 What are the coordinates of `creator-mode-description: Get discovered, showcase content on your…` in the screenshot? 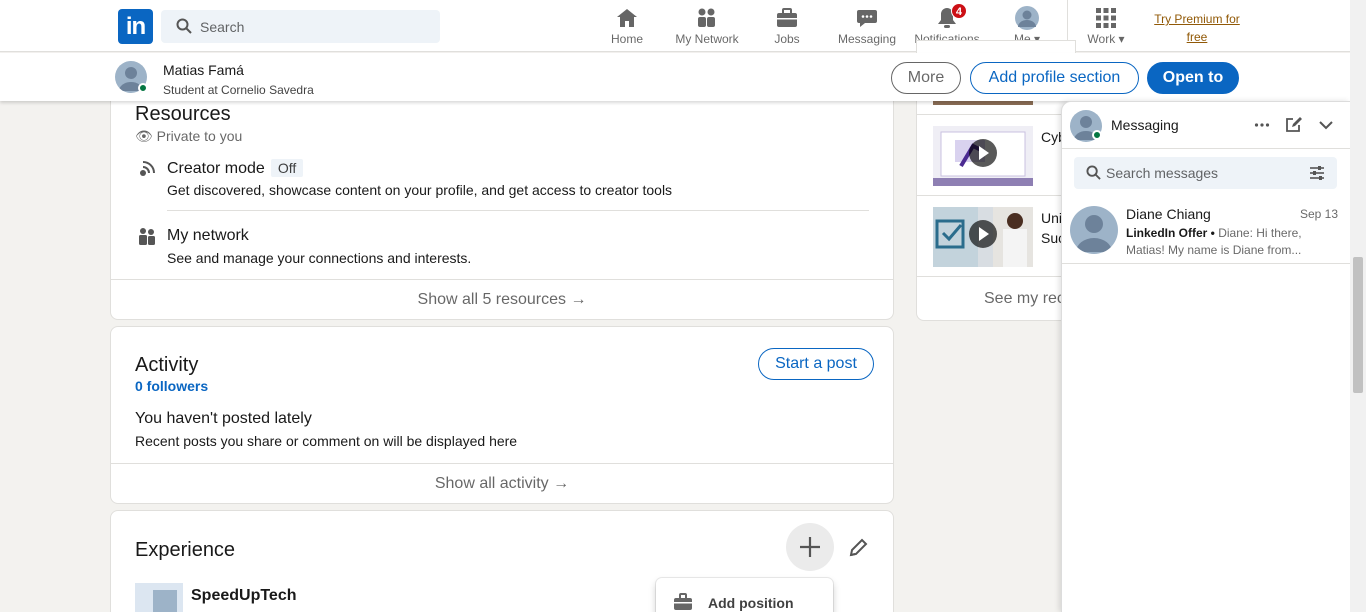 It's located at (420, 190).